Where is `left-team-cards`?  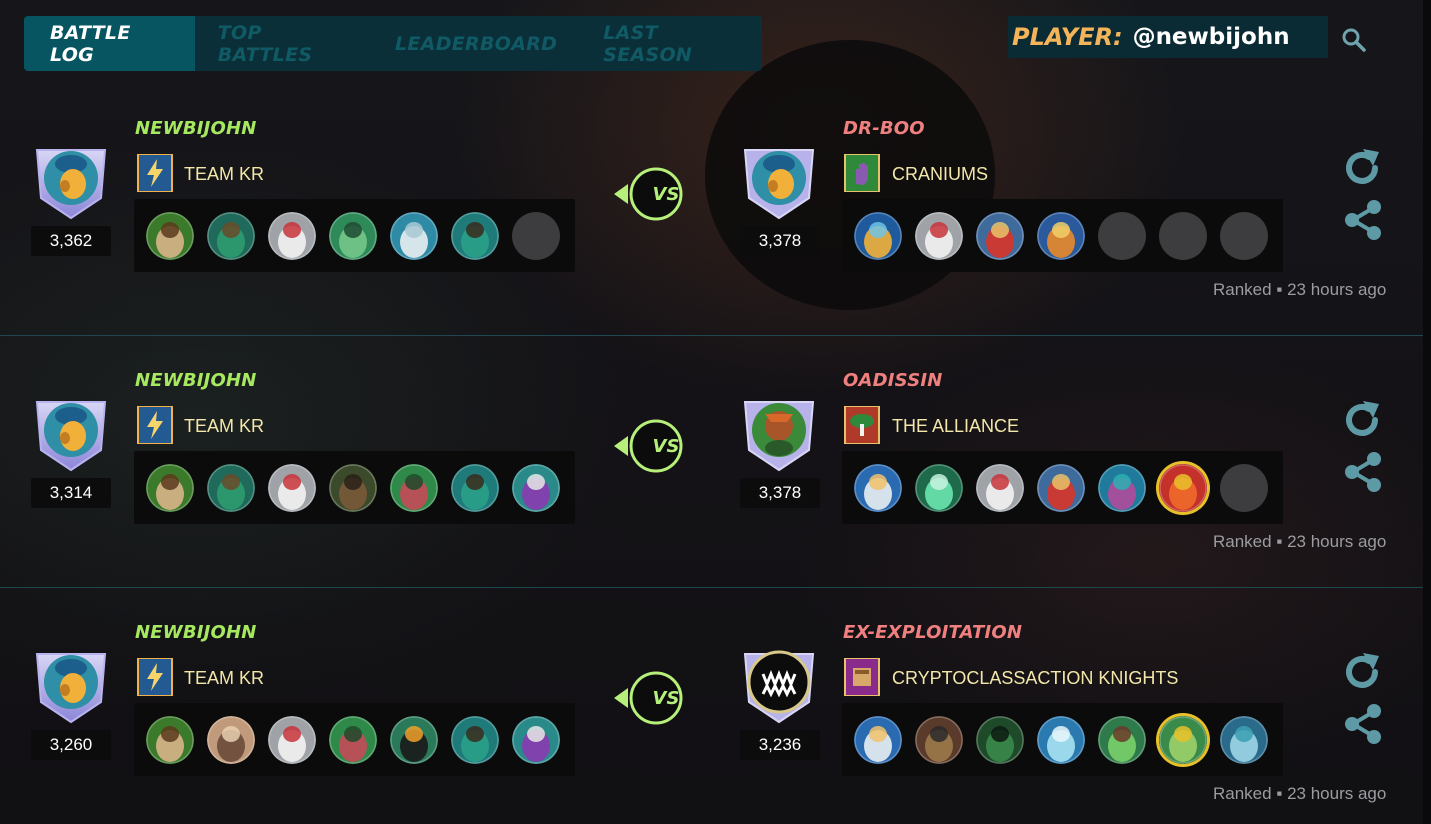 left-team-cards is located at coordinates (354, 739).